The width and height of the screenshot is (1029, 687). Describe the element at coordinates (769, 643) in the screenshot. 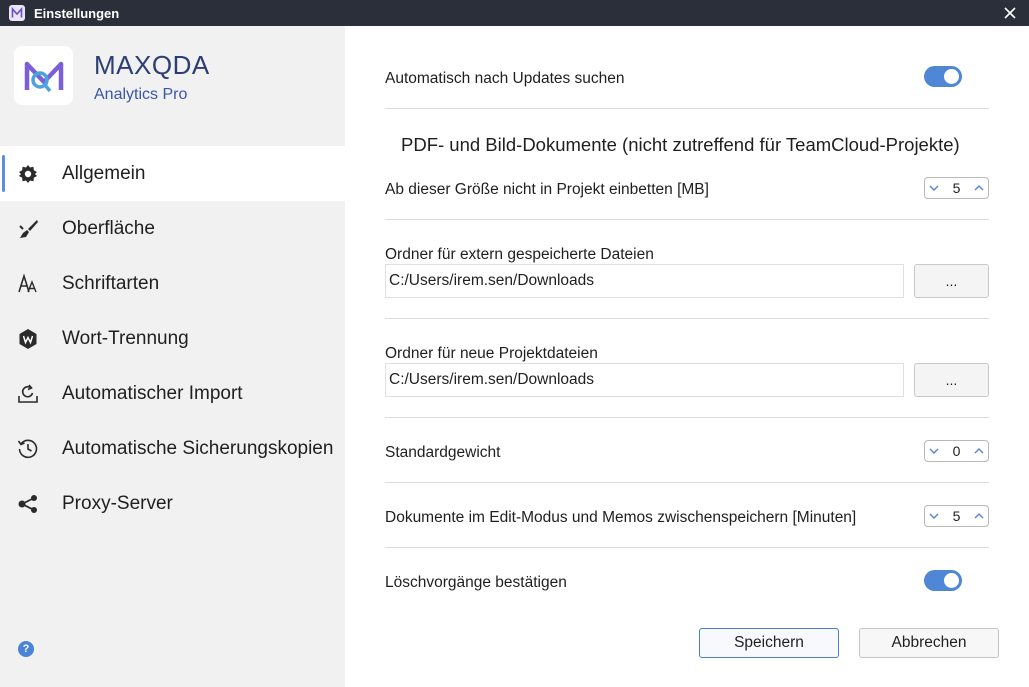

I see `save-button: Speichern` at that location.